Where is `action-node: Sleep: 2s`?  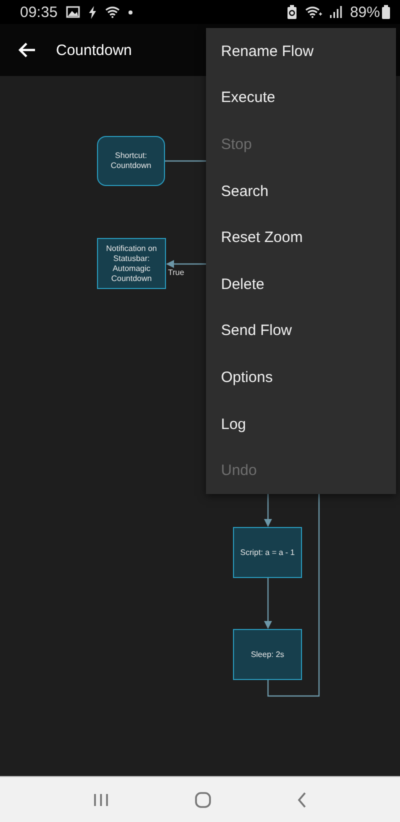 action-node: Sleep: 2s is located at coordinates (267, 654).